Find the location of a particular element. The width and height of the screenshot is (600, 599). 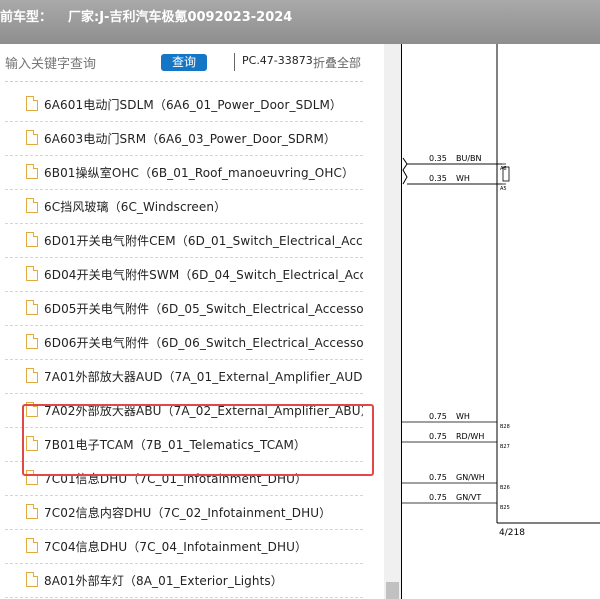

divider is located at coordinates (184, 81).